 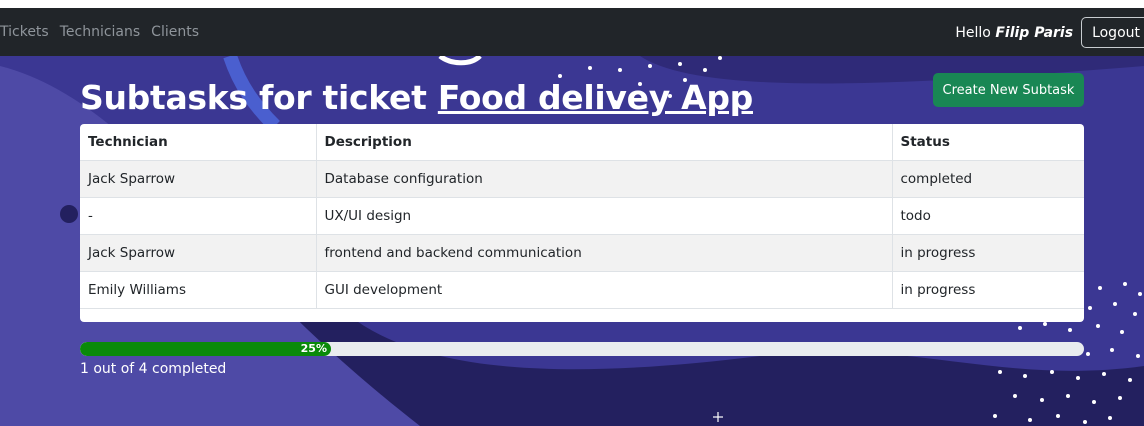 I want to click on cell-technician: -, so click(x=198, y=216).